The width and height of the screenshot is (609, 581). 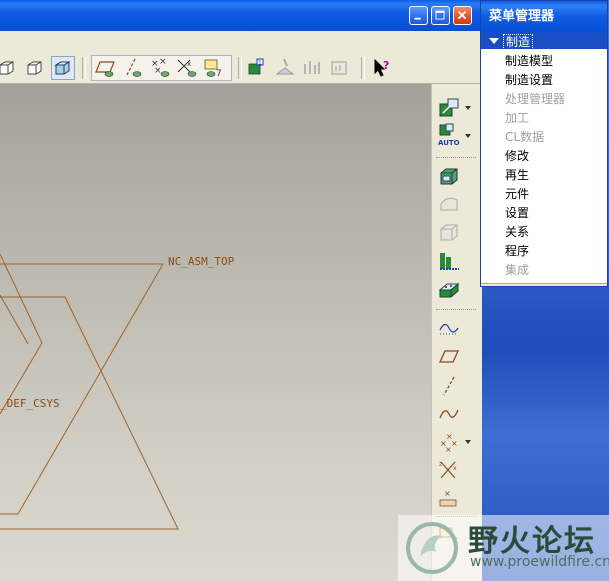 What do you see at coordinates (539, 562) in the screenshot?
I see `watermark-url: www.proewildfire.cn` at bounding box center [539, 562].